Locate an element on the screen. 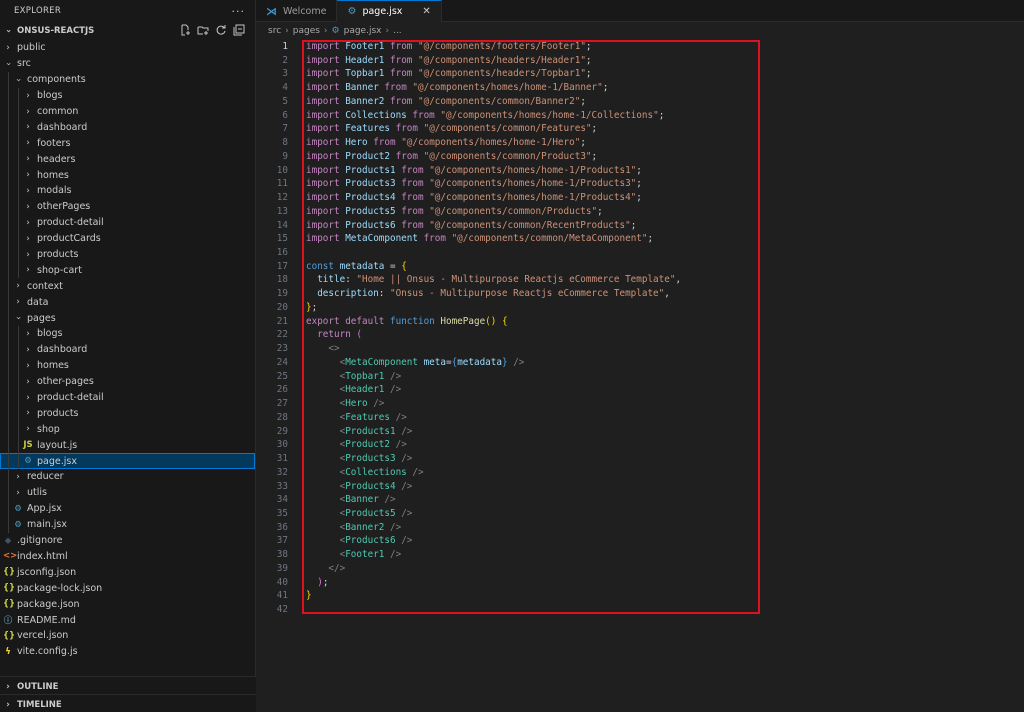 The image size is (1024, 712). file-item: ⓘ README.md is located at coordinates (127, 620).